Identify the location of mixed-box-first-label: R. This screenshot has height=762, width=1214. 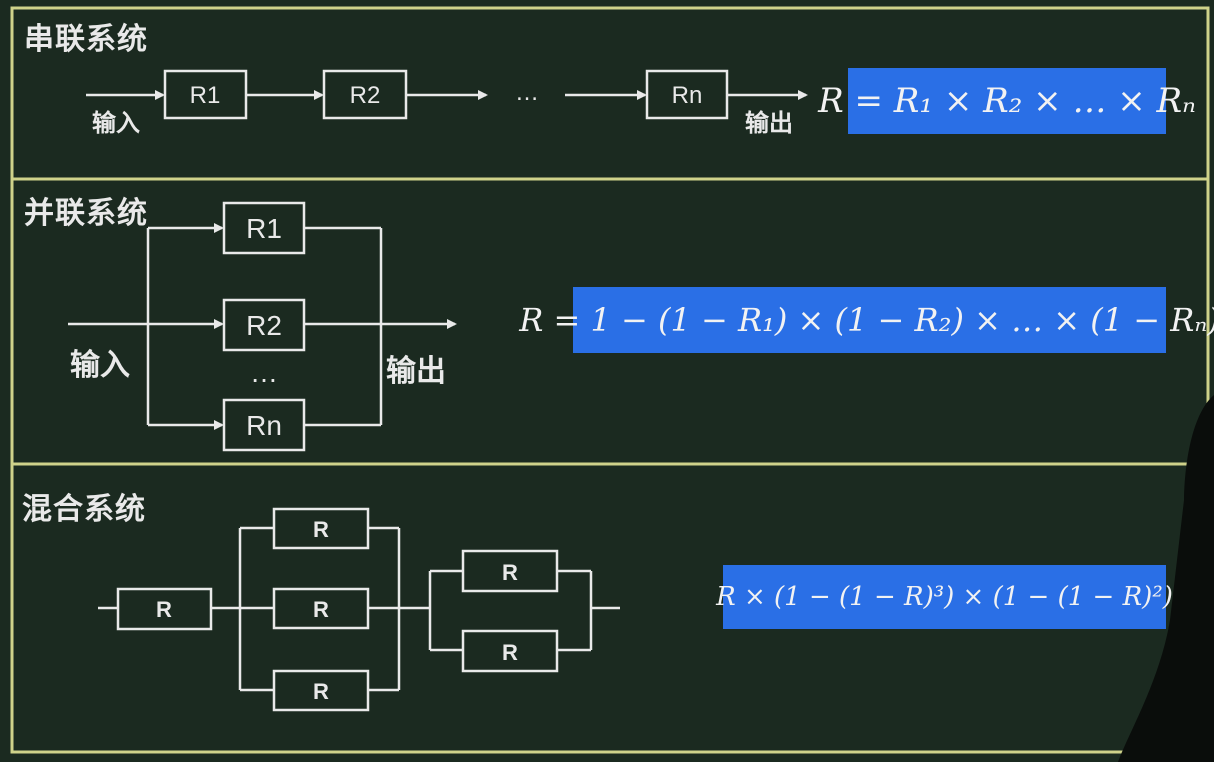
(164, 609).